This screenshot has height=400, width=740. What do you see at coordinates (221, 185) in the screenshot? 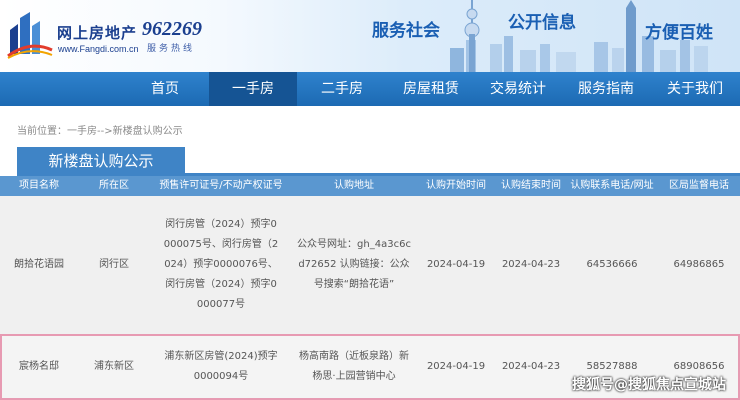
I see `col-license: 预售许可证号/不动产权证号` at bounding box center [221, 185].